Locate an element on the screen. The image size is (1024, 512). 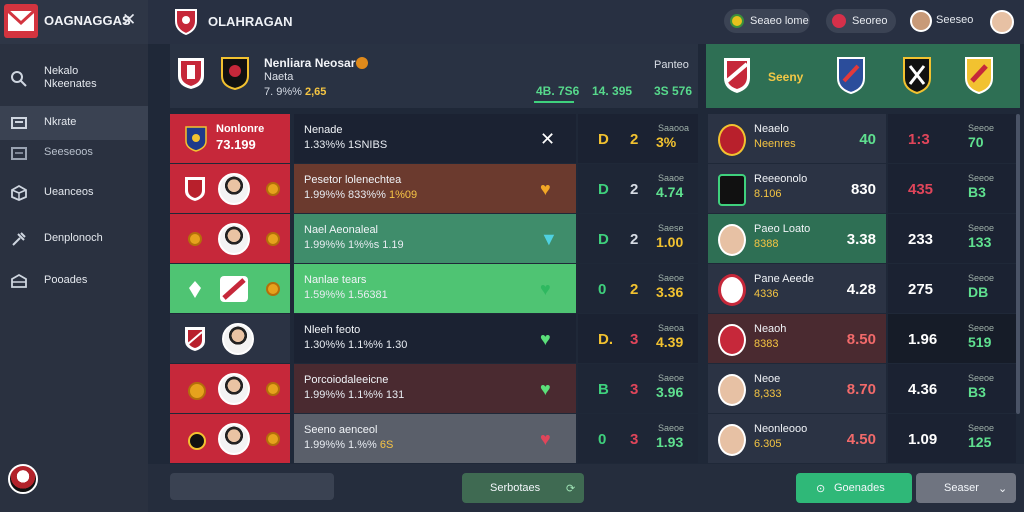
table-row-club: Reeeonolo 8.106 830 is located at coordinates (797, 188).